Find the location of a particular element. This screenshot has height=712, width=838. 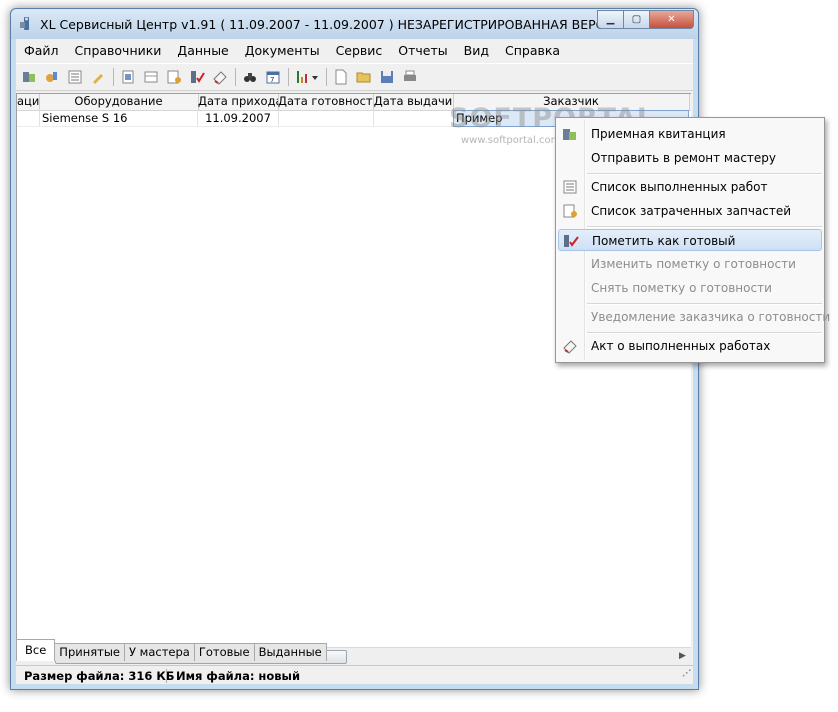

cell-ready-date is located at coordinates (326, 118).